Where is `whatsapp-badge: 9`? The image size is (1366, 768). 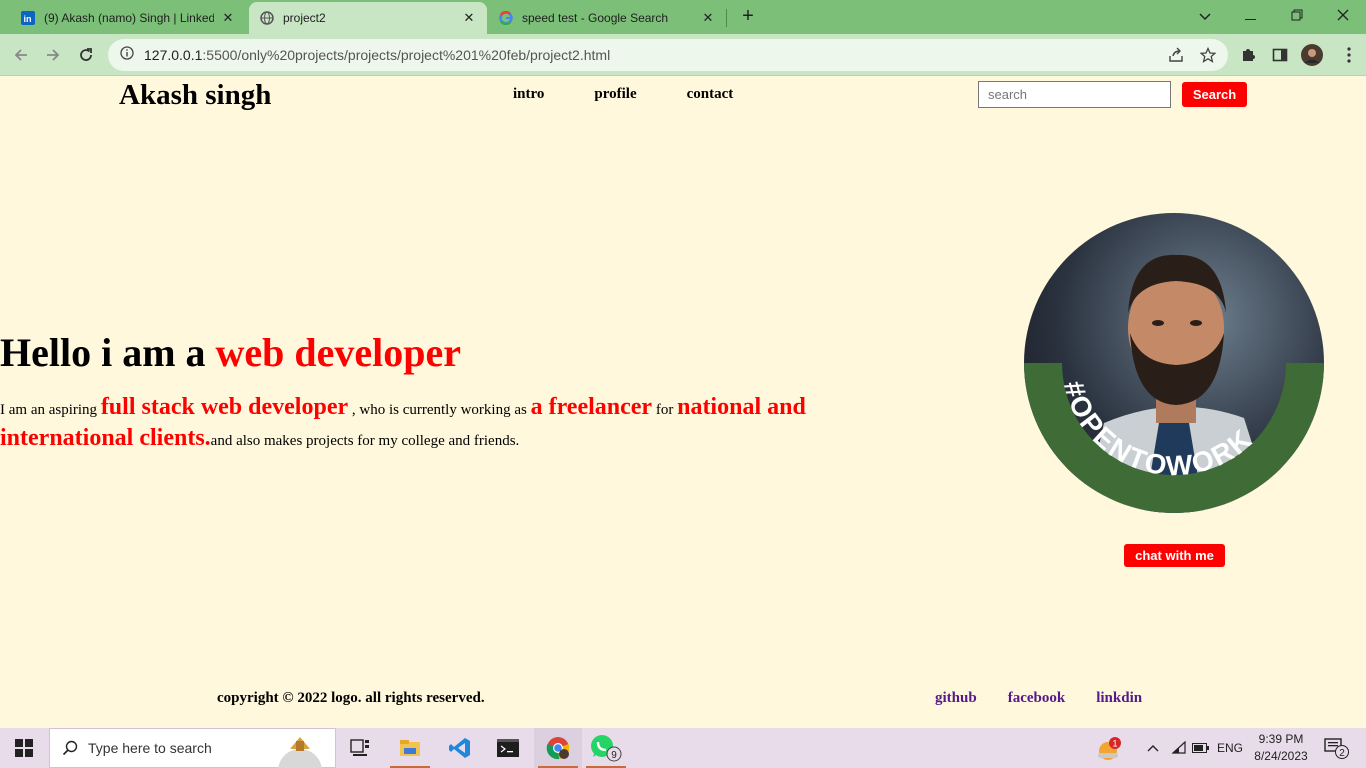 whatsapp-badge: 9 is located at coordinates (614, 755).